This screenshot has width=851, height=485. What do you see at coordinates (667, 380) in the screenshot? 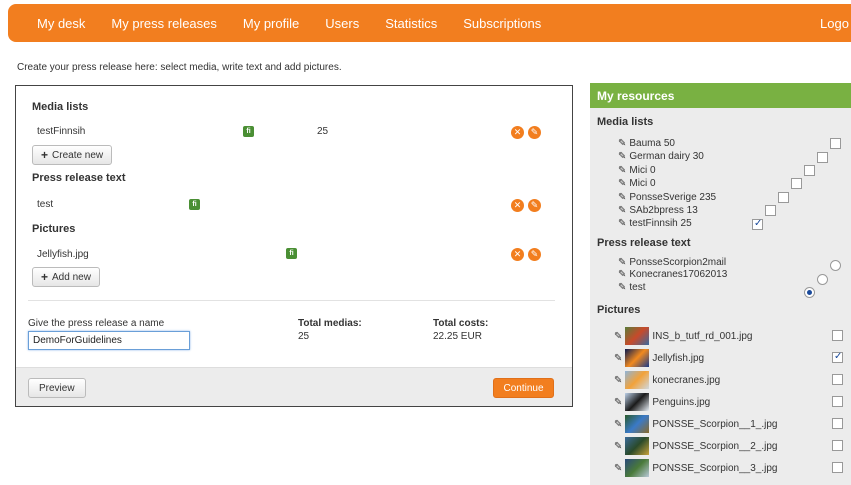
I see `resource-picture-item: ✎ konecranes.jpg` at bounding box center [667, 380].